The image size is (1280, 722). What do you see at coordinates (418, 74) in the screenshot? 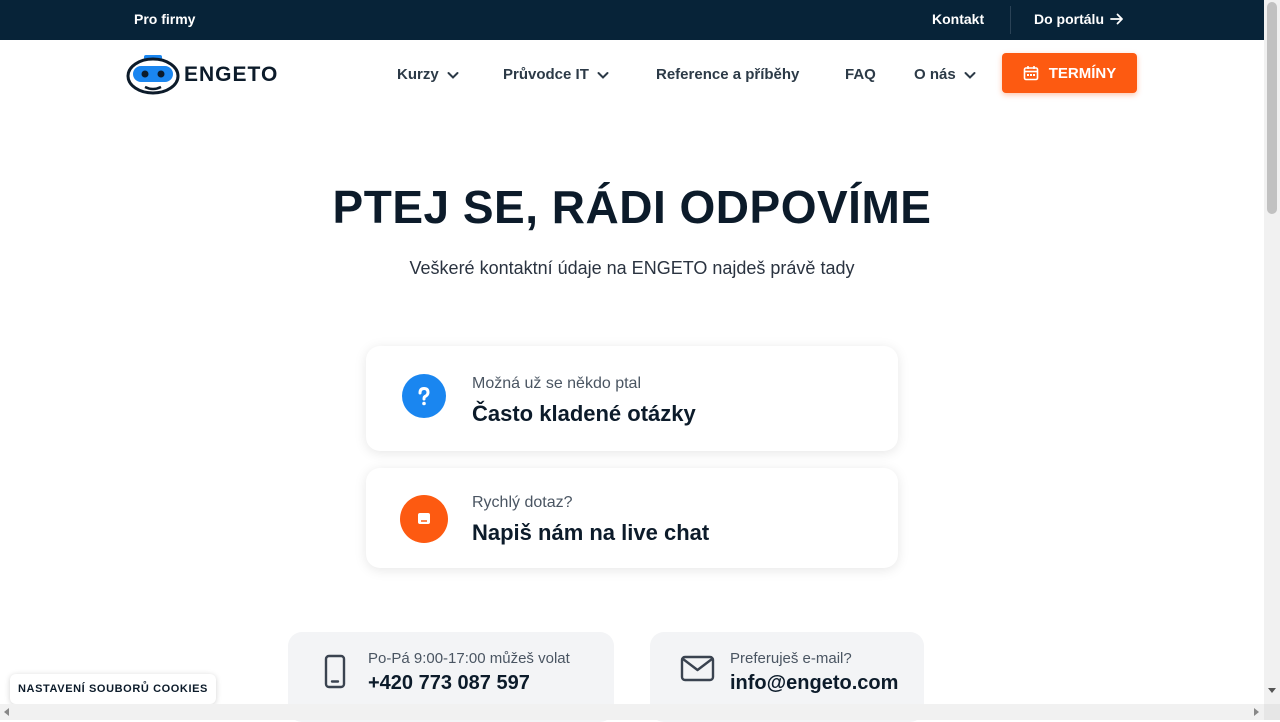
I see `nav-label: Kurzy` at bounding box center [418, 74].